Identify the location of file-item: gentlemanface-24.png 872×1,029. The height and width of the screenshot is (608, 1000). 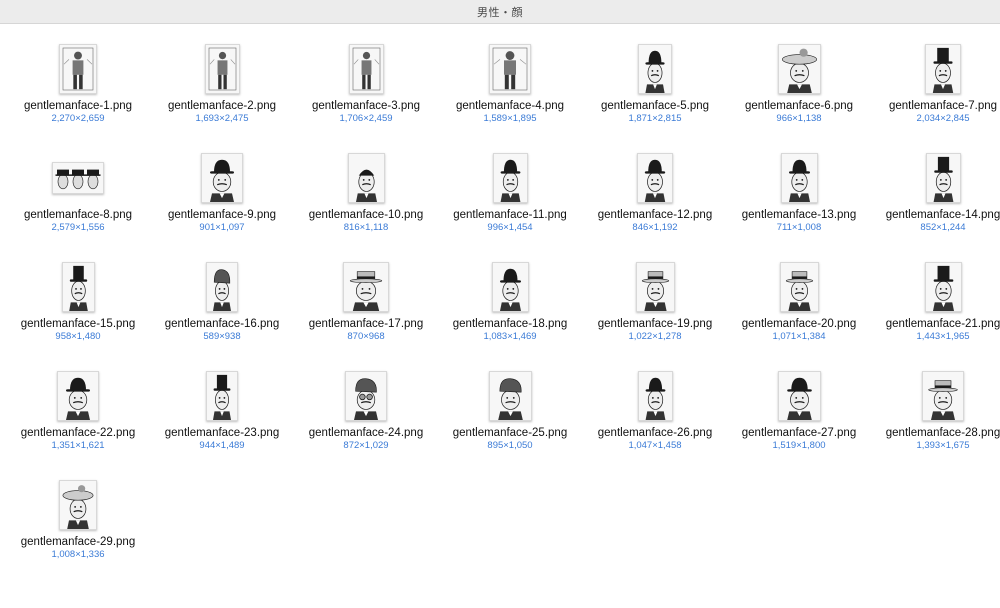
(366, 401).